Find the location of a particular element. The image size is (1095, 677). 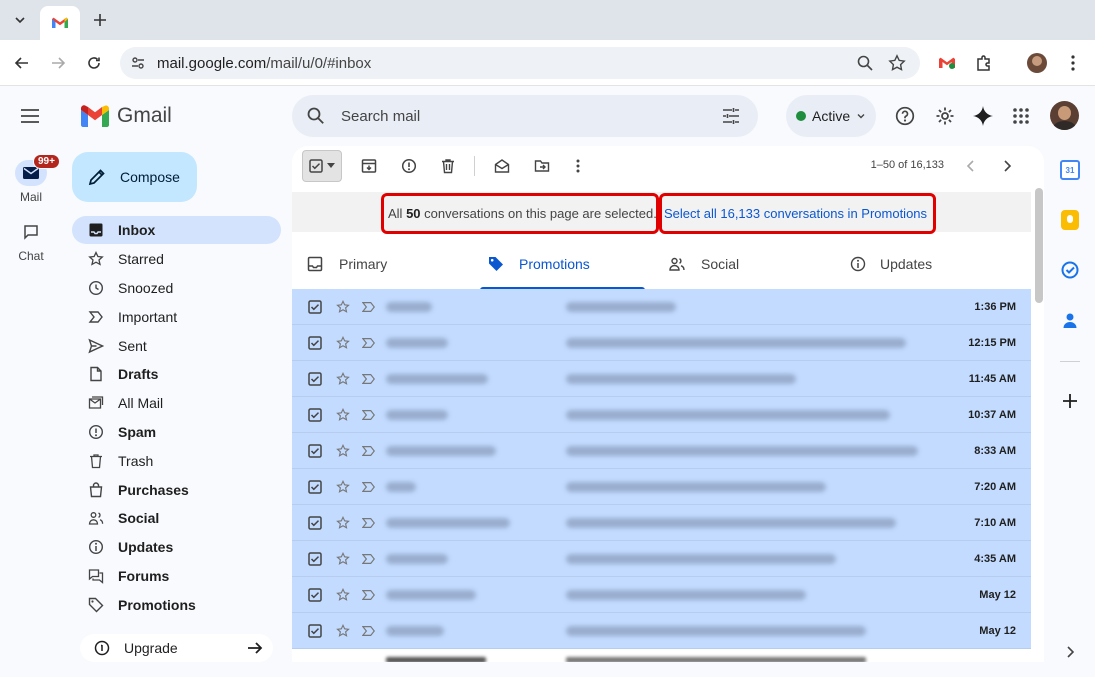

table-row: 1:36 PM is located at coordinates (661, 307).